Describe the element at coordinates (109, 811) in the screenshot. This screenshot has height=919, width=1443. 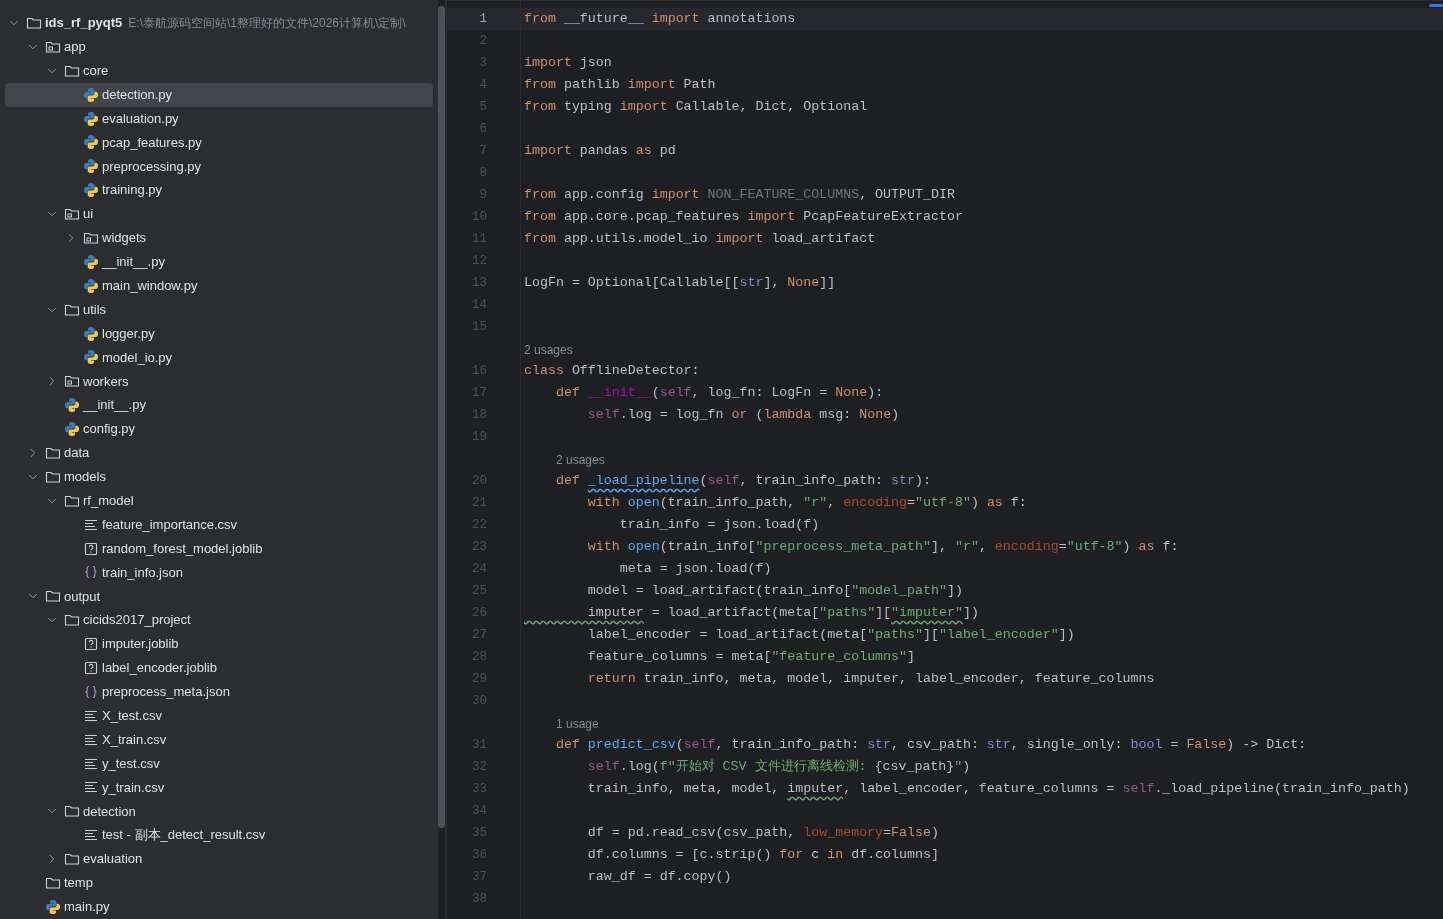
I see `file-name: detection` at that location.